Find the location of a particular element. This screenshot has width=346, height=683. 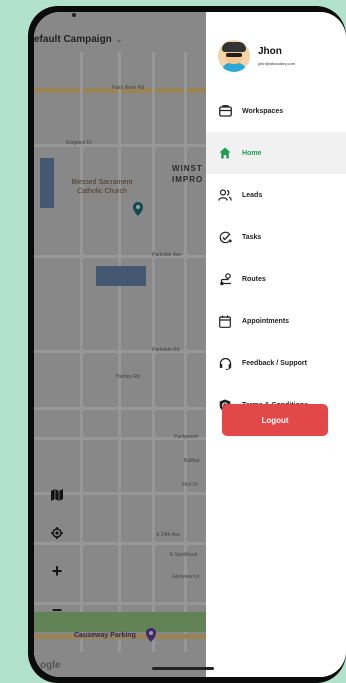

menu-item-label: Tasks is located at coordinates (252, 237).